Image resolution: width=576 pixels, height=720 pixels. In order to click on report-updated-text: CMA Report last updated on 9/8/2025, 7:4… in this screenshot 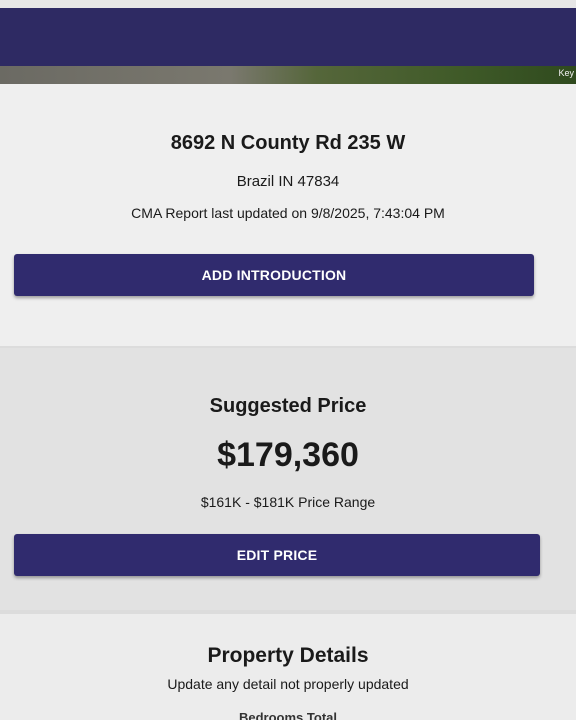, I will do `click(288, 213)`.